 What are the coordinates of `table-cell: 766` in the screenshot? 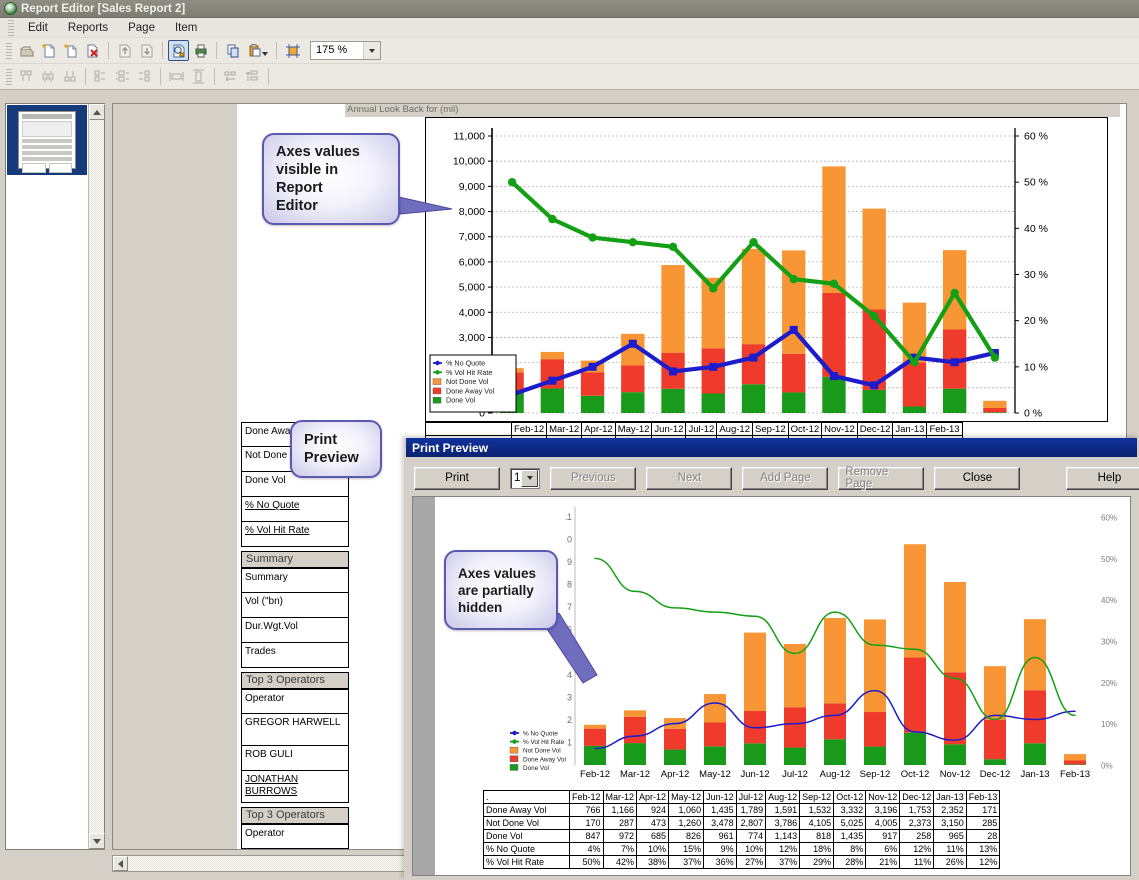 It's located at (586, 810).